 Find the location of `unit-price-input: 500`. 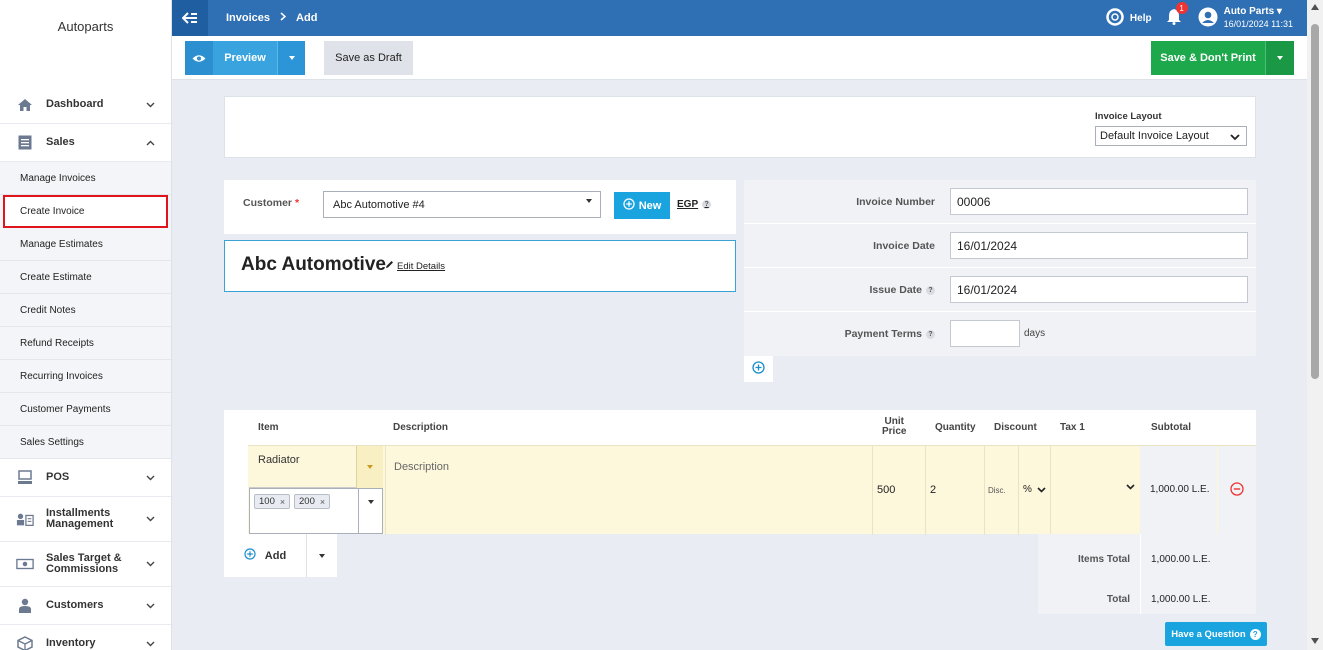

unit-price-input: 500 is located at coordinates (886, 490).